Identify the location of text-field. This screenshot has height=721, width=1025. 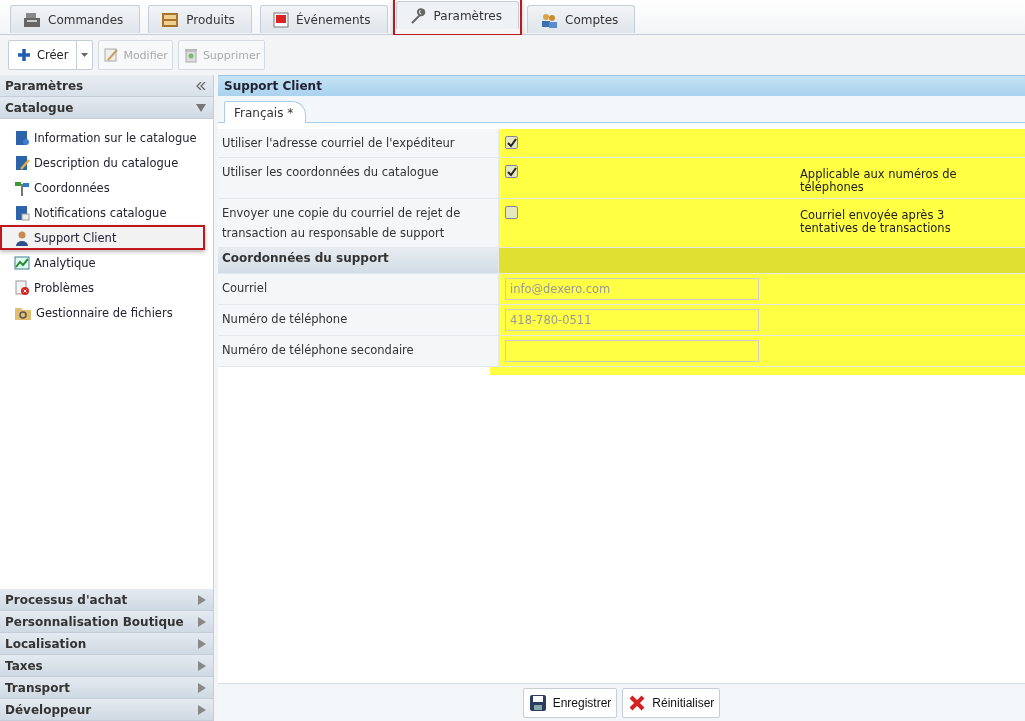
(632, 351).